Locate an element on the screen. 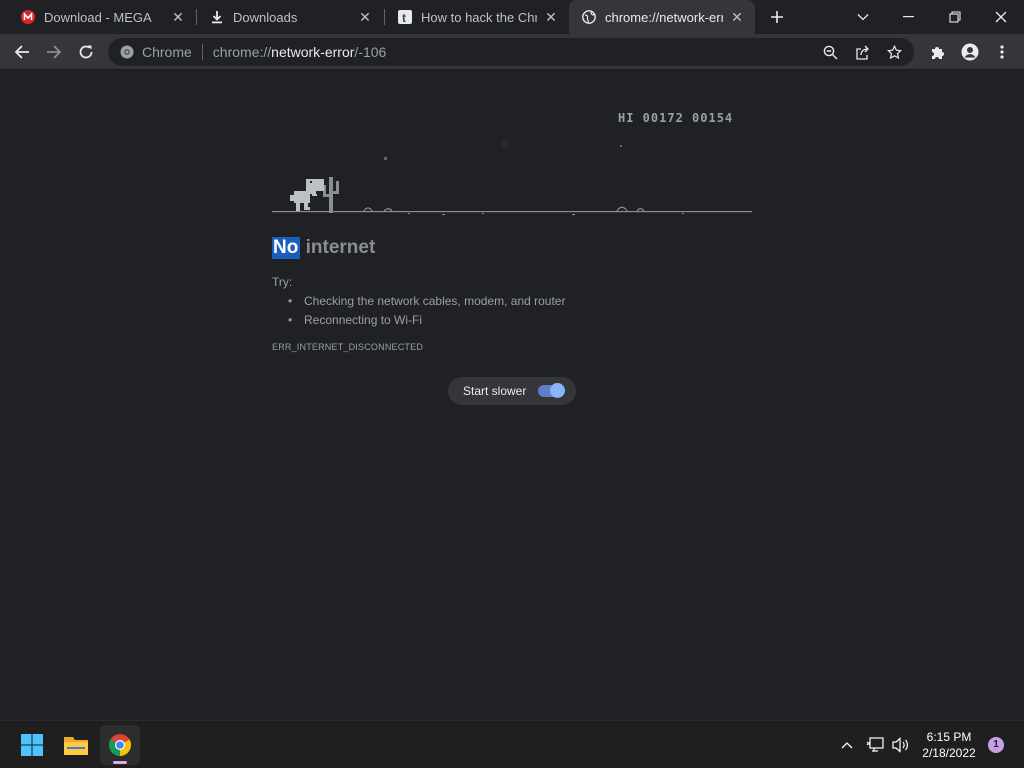 Image resolution: width=1024 pixels, height=768 pixels. minimize-button is located at coordinates (909, 17).